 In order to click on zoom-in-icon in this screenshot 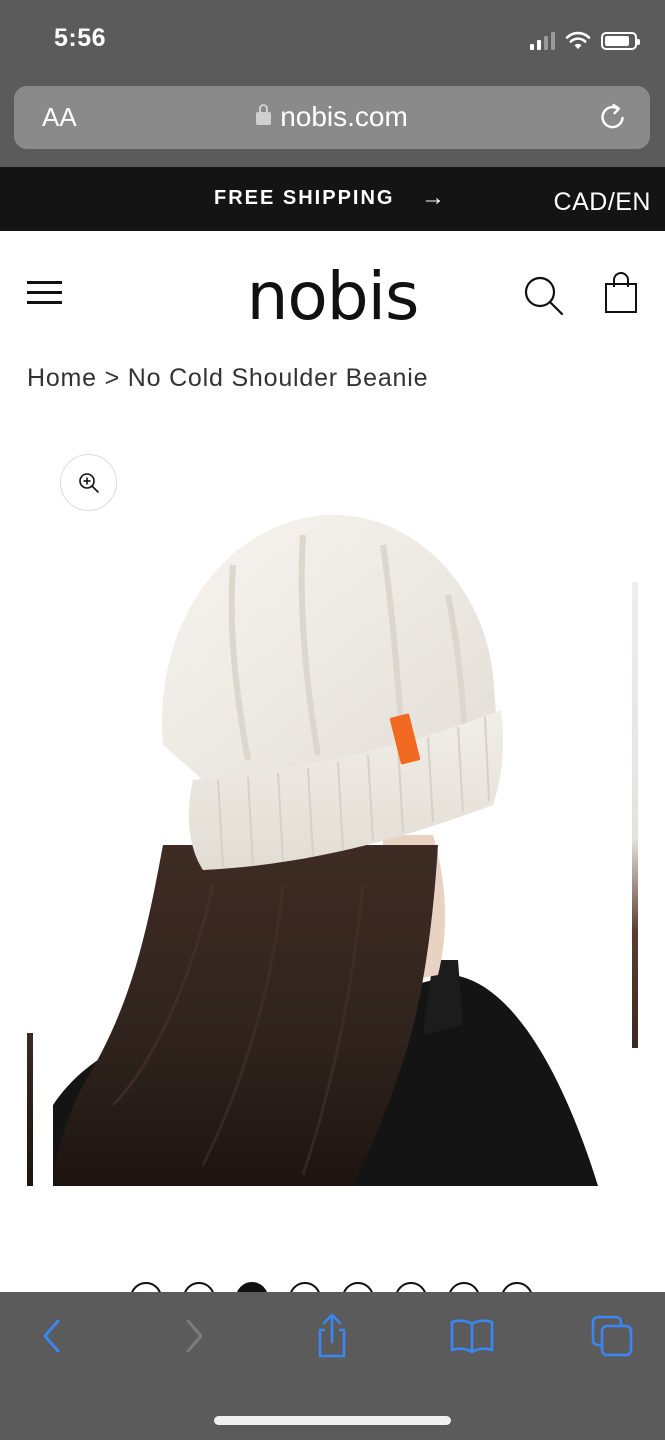, I will do `click(88, 482)`.